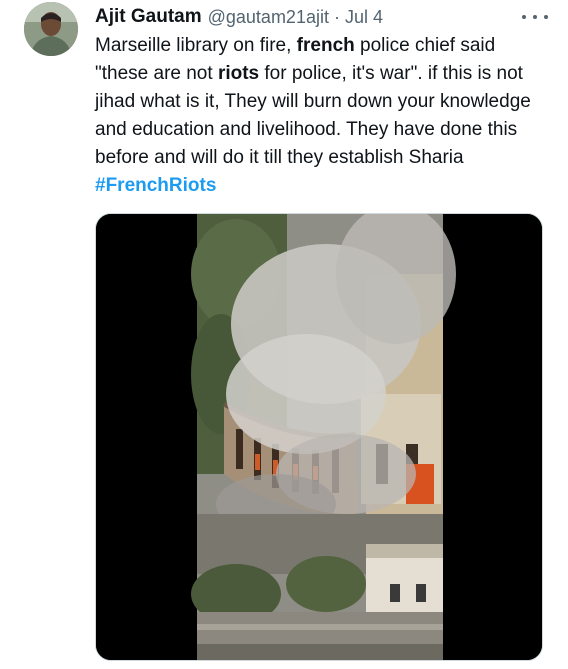 Image resolution: width=568 pixels, height=669 pixels. What do you see at coordinates (535, 17) in the screenshot?
I see `more-horizontal-icon` at bounding box center [535, 17].